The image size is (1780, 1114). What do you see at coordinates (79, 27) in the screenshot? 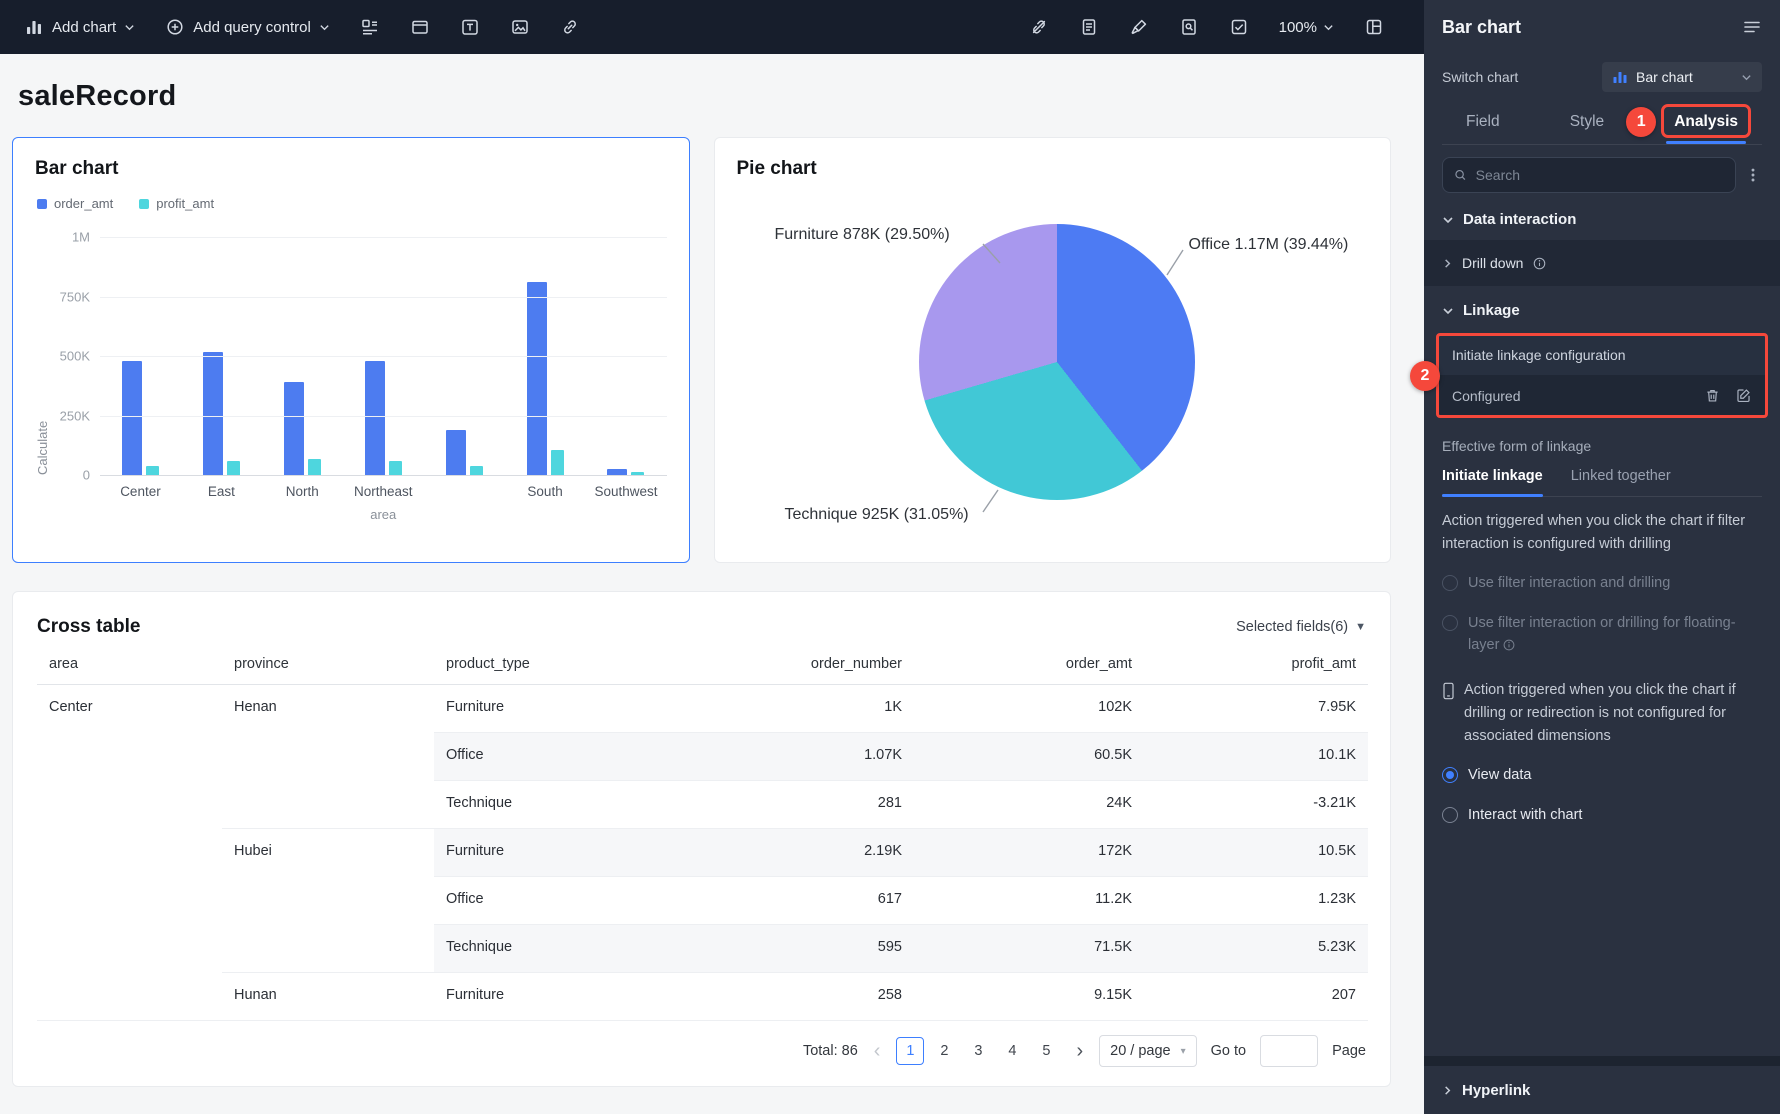
I see `add-chart-button: Add chart` at bounding box center [79, 27].